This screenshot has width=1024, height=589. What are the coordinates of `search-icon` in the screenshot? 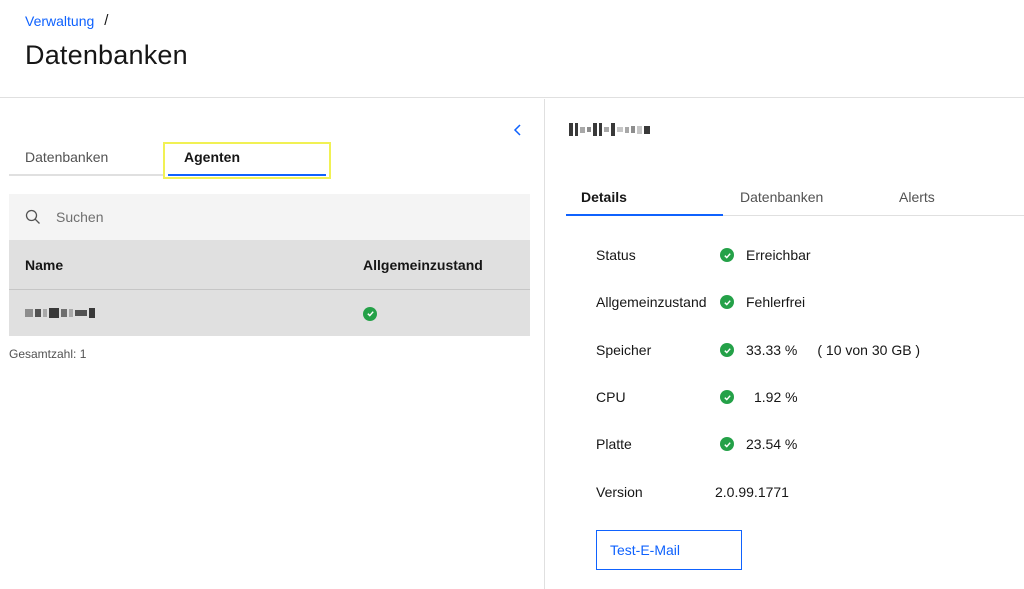 It's located at (32, 216).